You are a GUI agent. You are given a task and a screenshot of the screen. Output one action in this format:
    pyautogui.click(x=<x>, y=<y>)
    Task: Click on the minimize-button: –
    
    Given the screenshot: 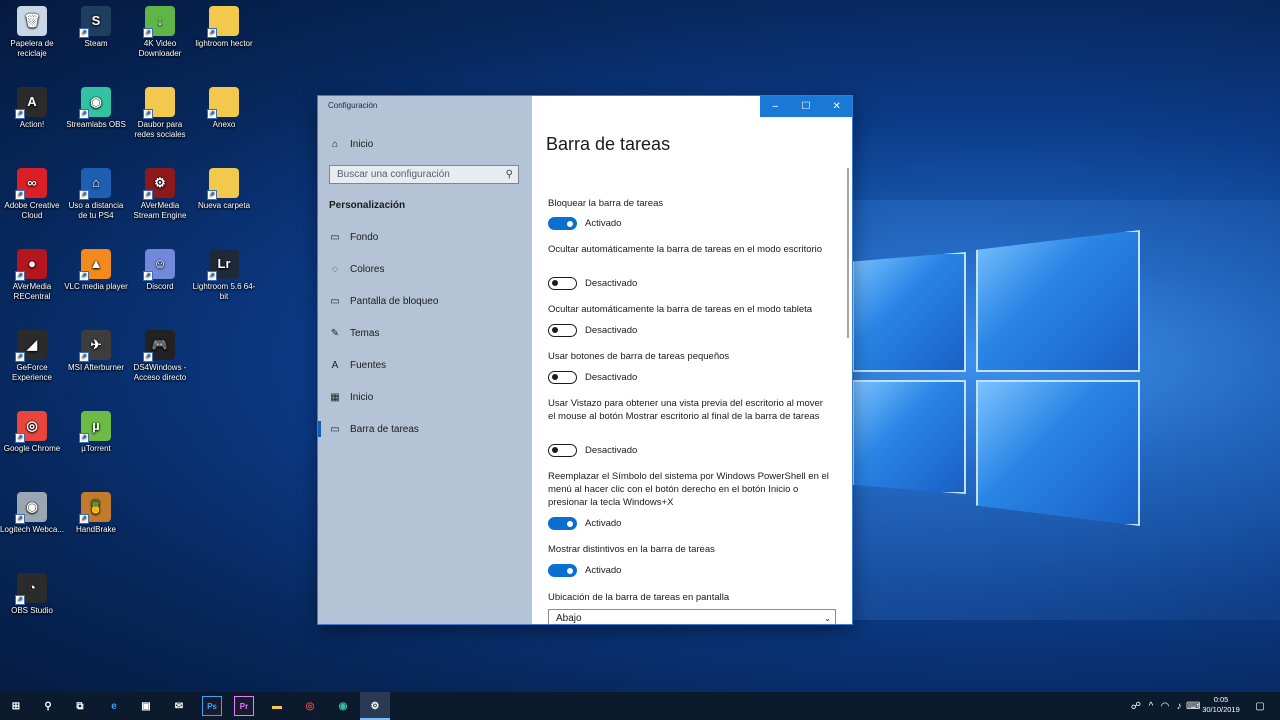 What is the action you would take?
    pyautogui.click(x=775, y=106)
    